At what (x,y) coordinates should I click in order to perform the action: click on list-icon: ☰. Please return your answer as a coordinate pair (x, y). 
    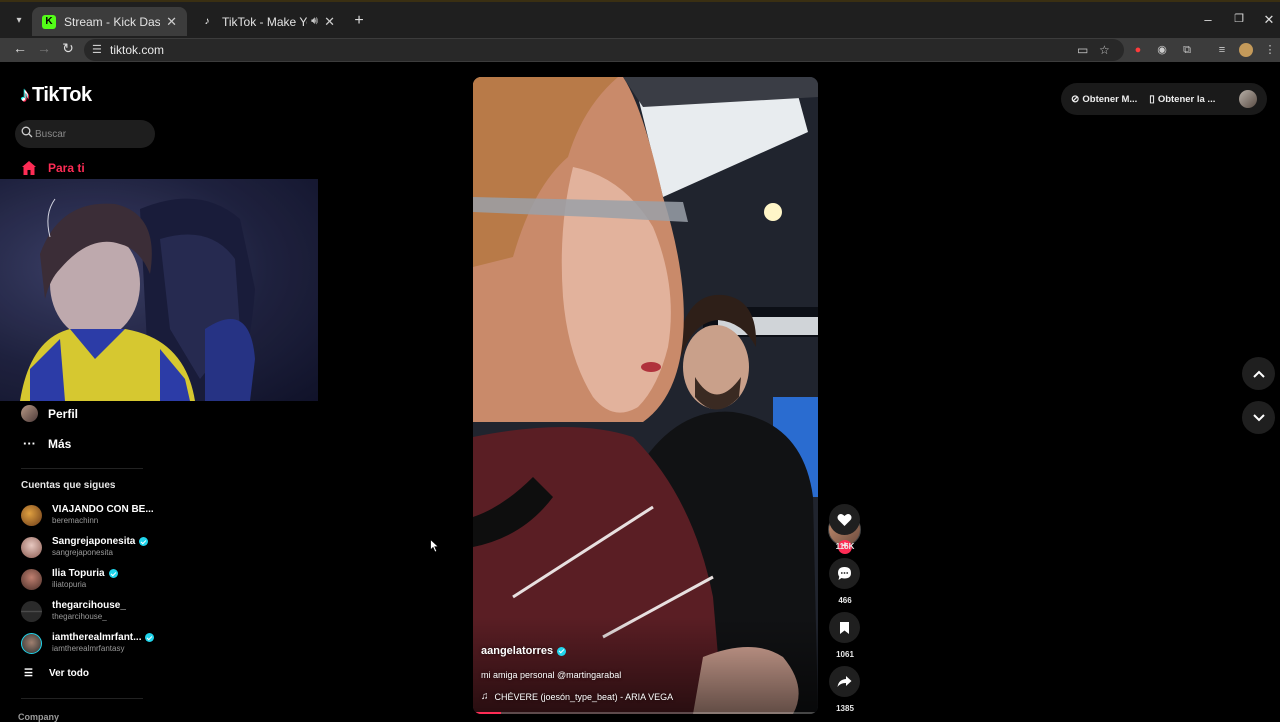
    Looking at the image, I should click on (28, 673).